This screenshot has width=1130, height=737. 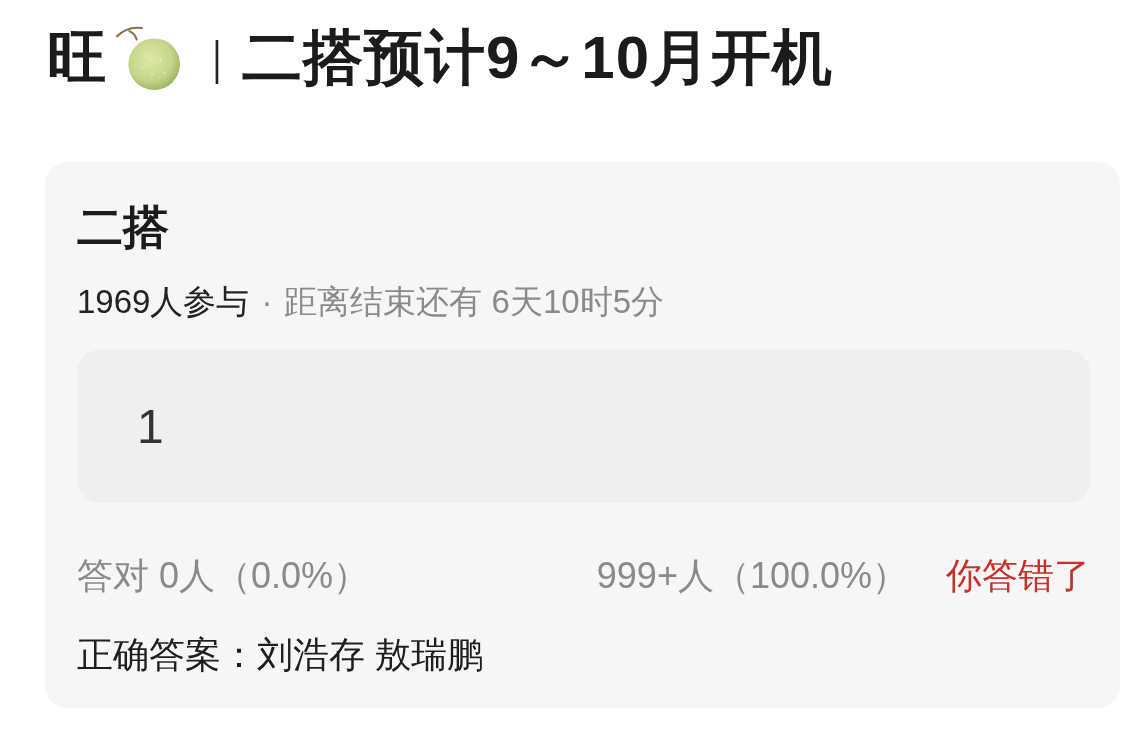 I want to click on correct-stats: 答对 0人（0.0%）, so click(x=223, y=576).